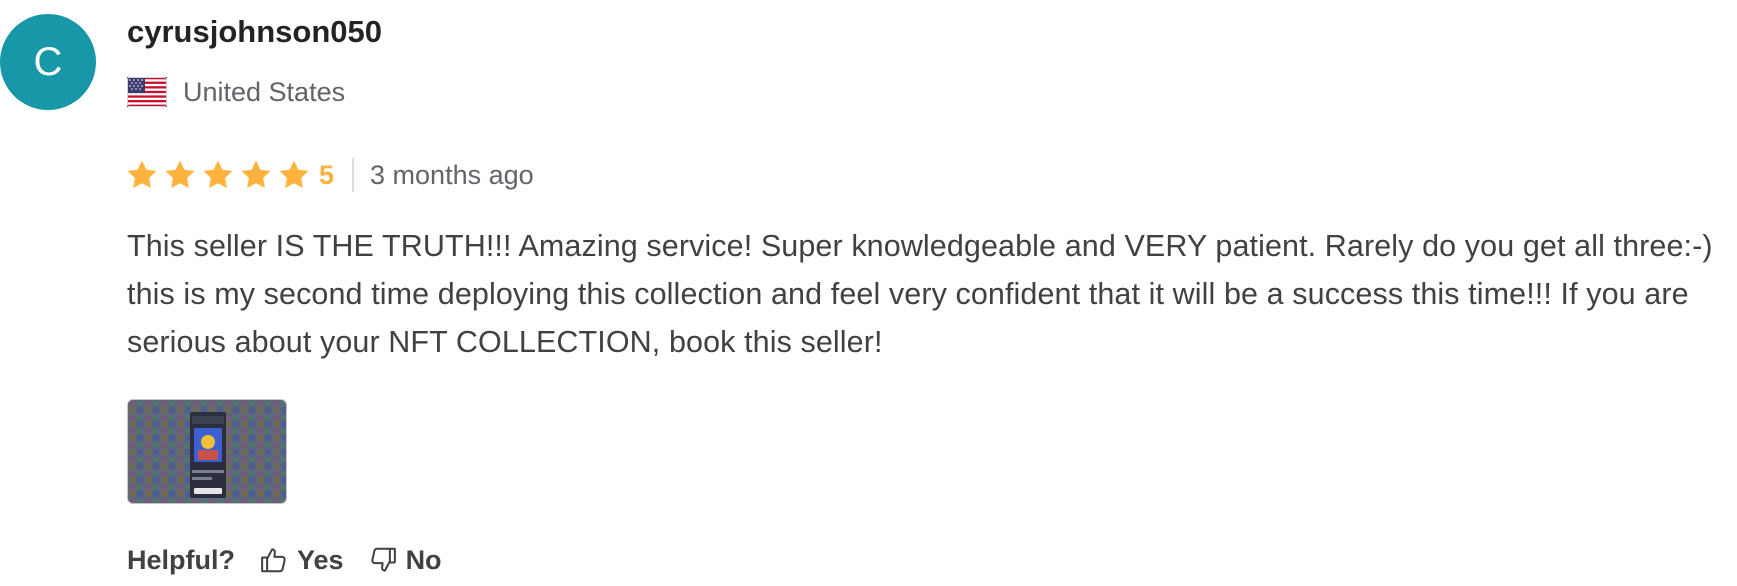 Image resolution: width=1737 pixels, height=586 pixels. I want to click on helpful-yes-label: Yes, so click(320, 559).